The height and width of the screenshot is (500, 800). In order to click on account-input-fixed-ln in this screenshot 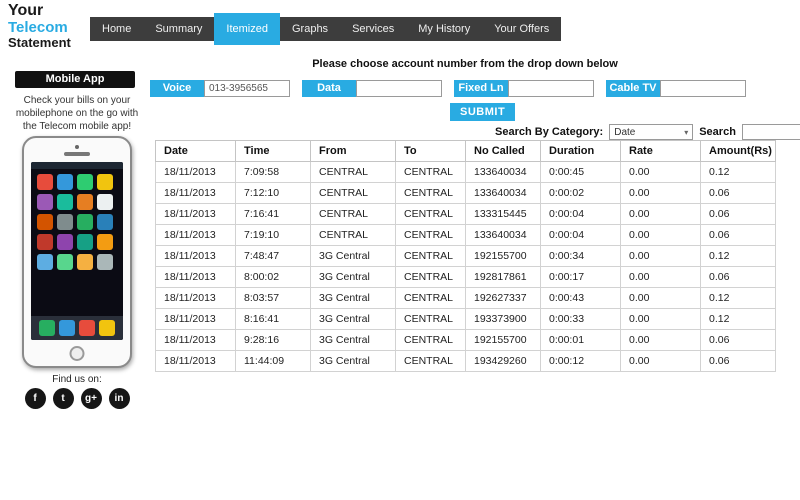, I will do `click(551, 88)`.